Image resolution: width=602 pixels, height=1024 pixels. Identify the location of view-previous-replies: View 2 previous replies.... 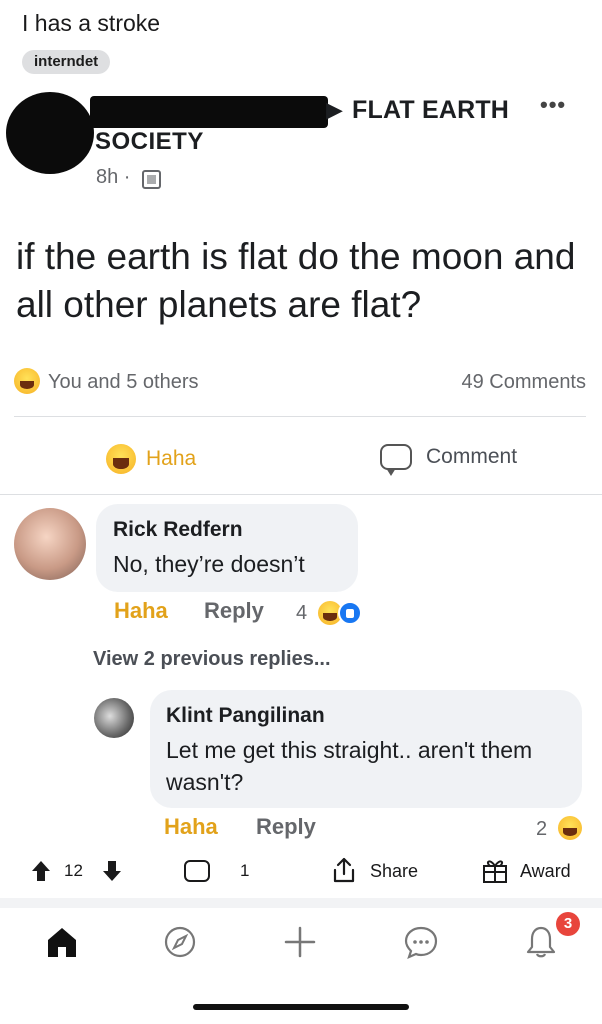
(212, 659).